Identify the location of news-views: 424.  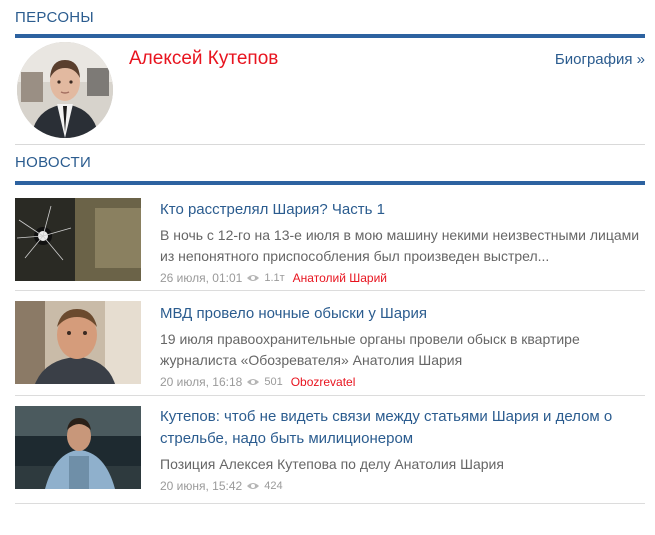
(273, 486).